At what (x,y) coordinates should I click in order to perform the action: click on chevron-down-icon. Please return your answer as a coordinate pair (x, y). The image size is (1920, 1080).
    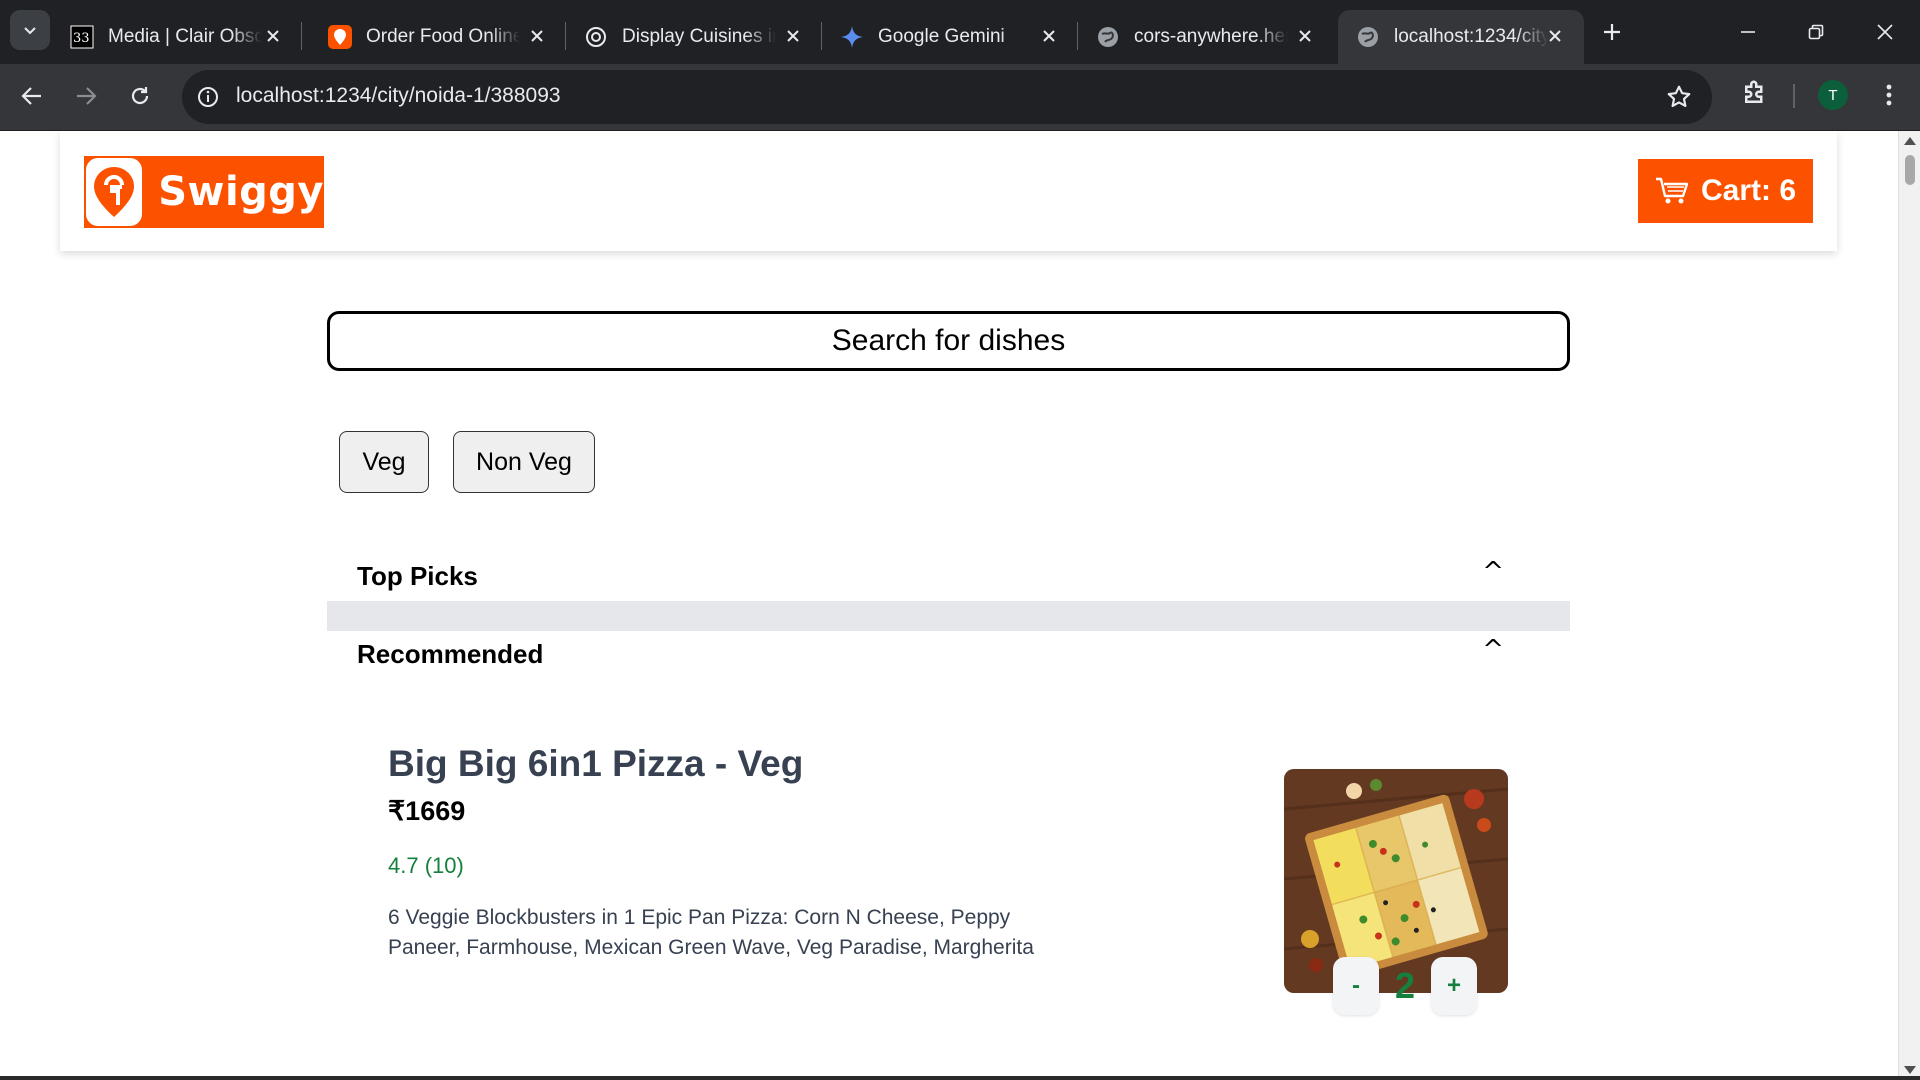
    Looking at the image, I should click on (30, 31).